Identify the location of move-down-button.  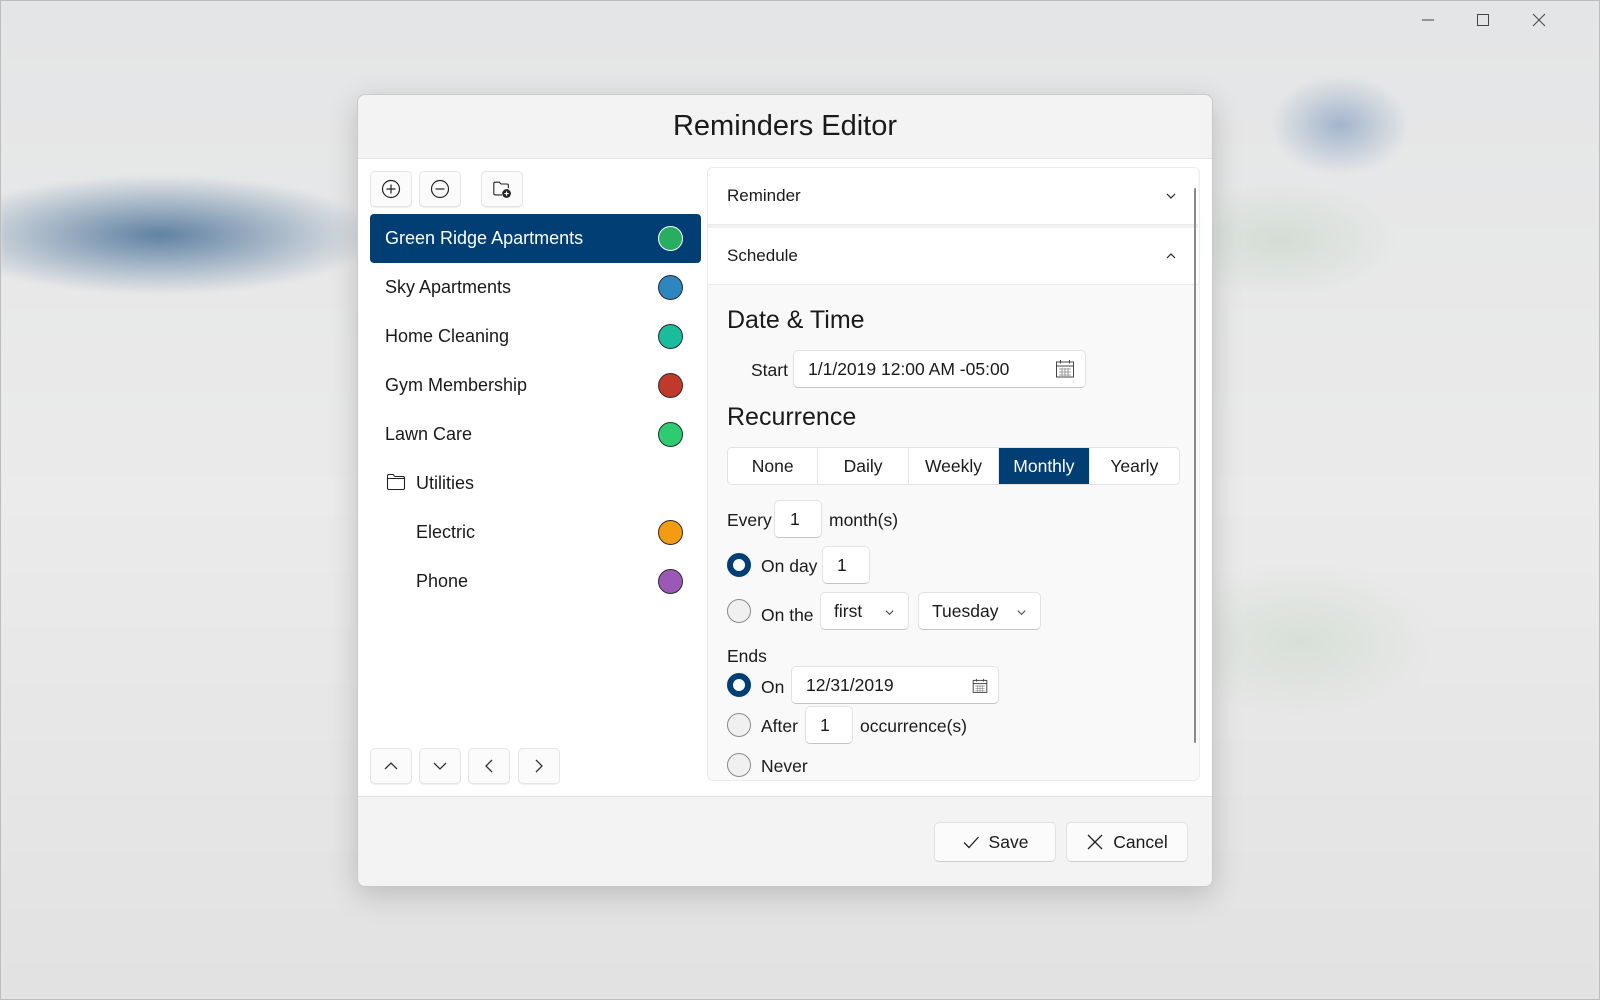
(440, 766).